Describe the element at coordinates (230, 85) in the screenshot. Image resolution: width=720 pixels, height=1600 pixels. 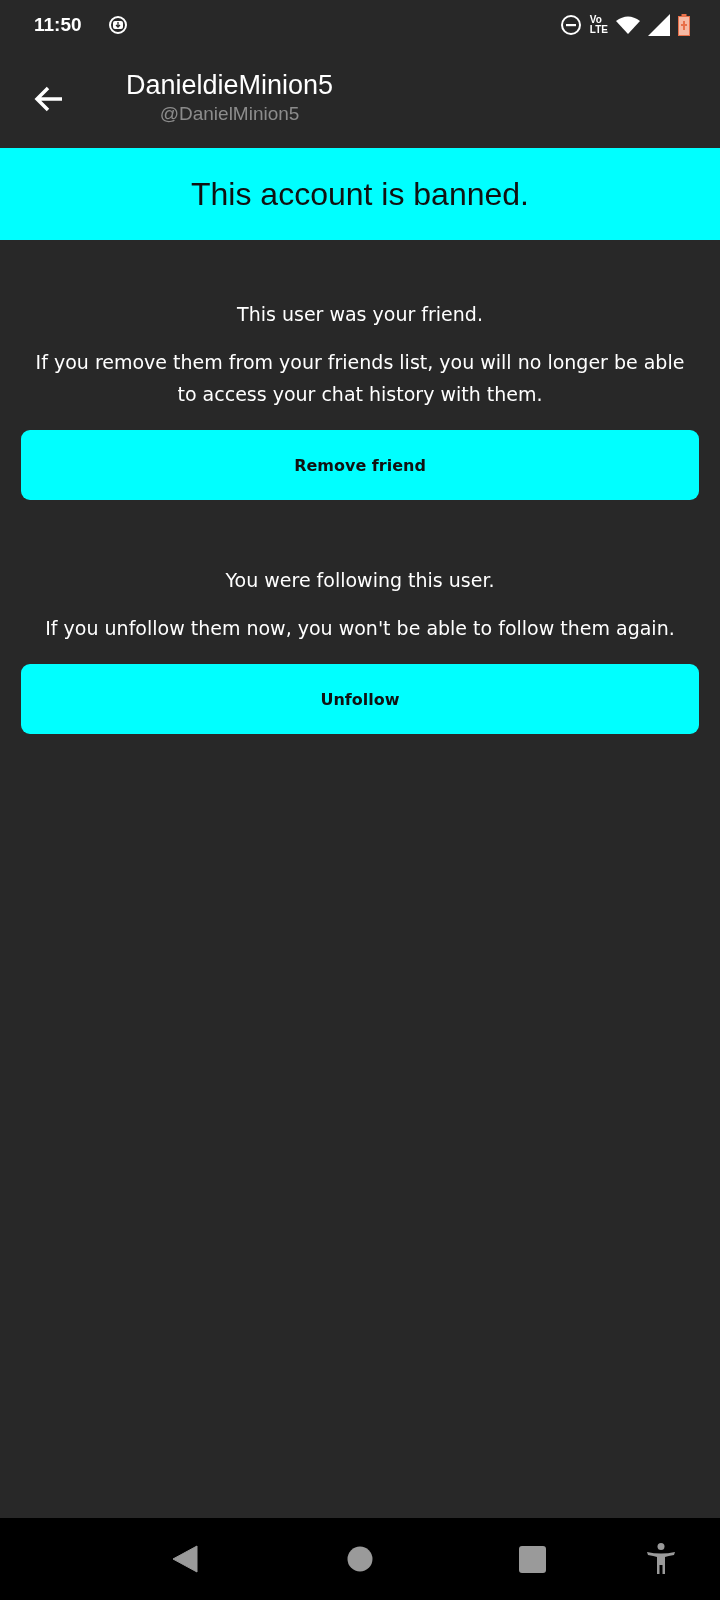
I see `display-name: DanieldieMinion5` at that location.